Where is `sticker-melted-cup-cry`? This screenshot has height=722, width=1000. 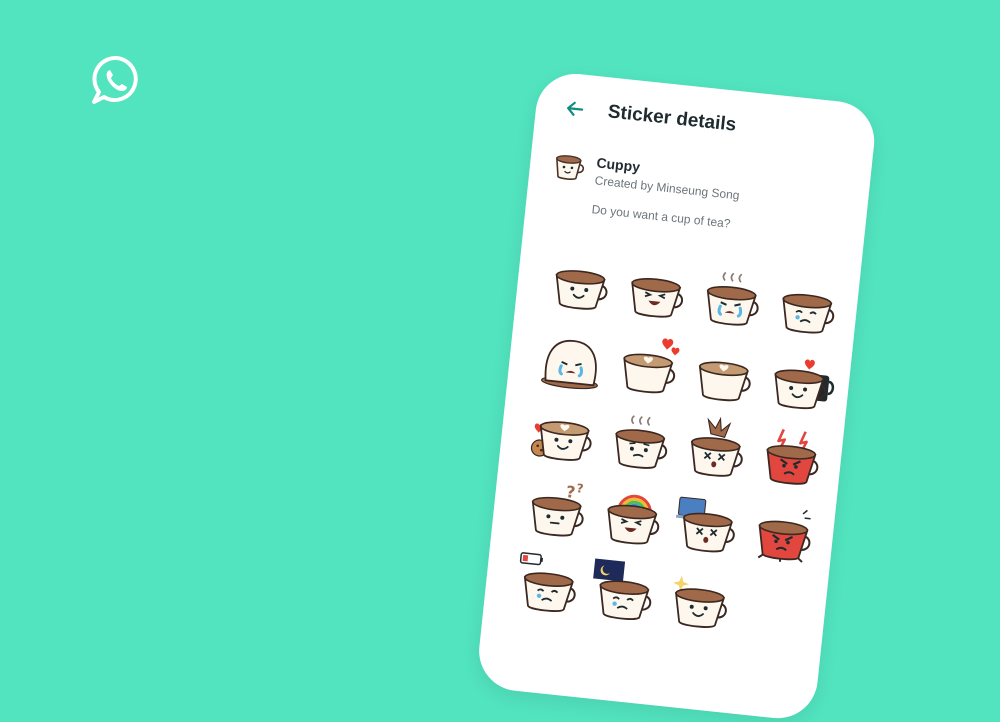 sticker-melted-cup-cry is located at coordinates (571, 358).